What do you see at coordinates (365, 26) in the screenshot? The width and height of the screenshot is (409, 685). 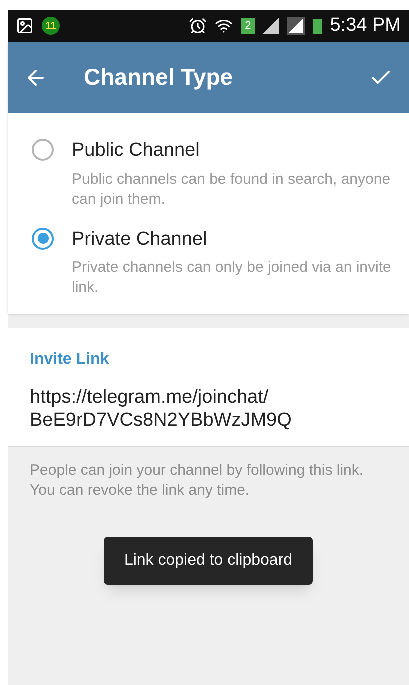 I see `status-time: 5:34 PM` at bounding box center [365, 26].